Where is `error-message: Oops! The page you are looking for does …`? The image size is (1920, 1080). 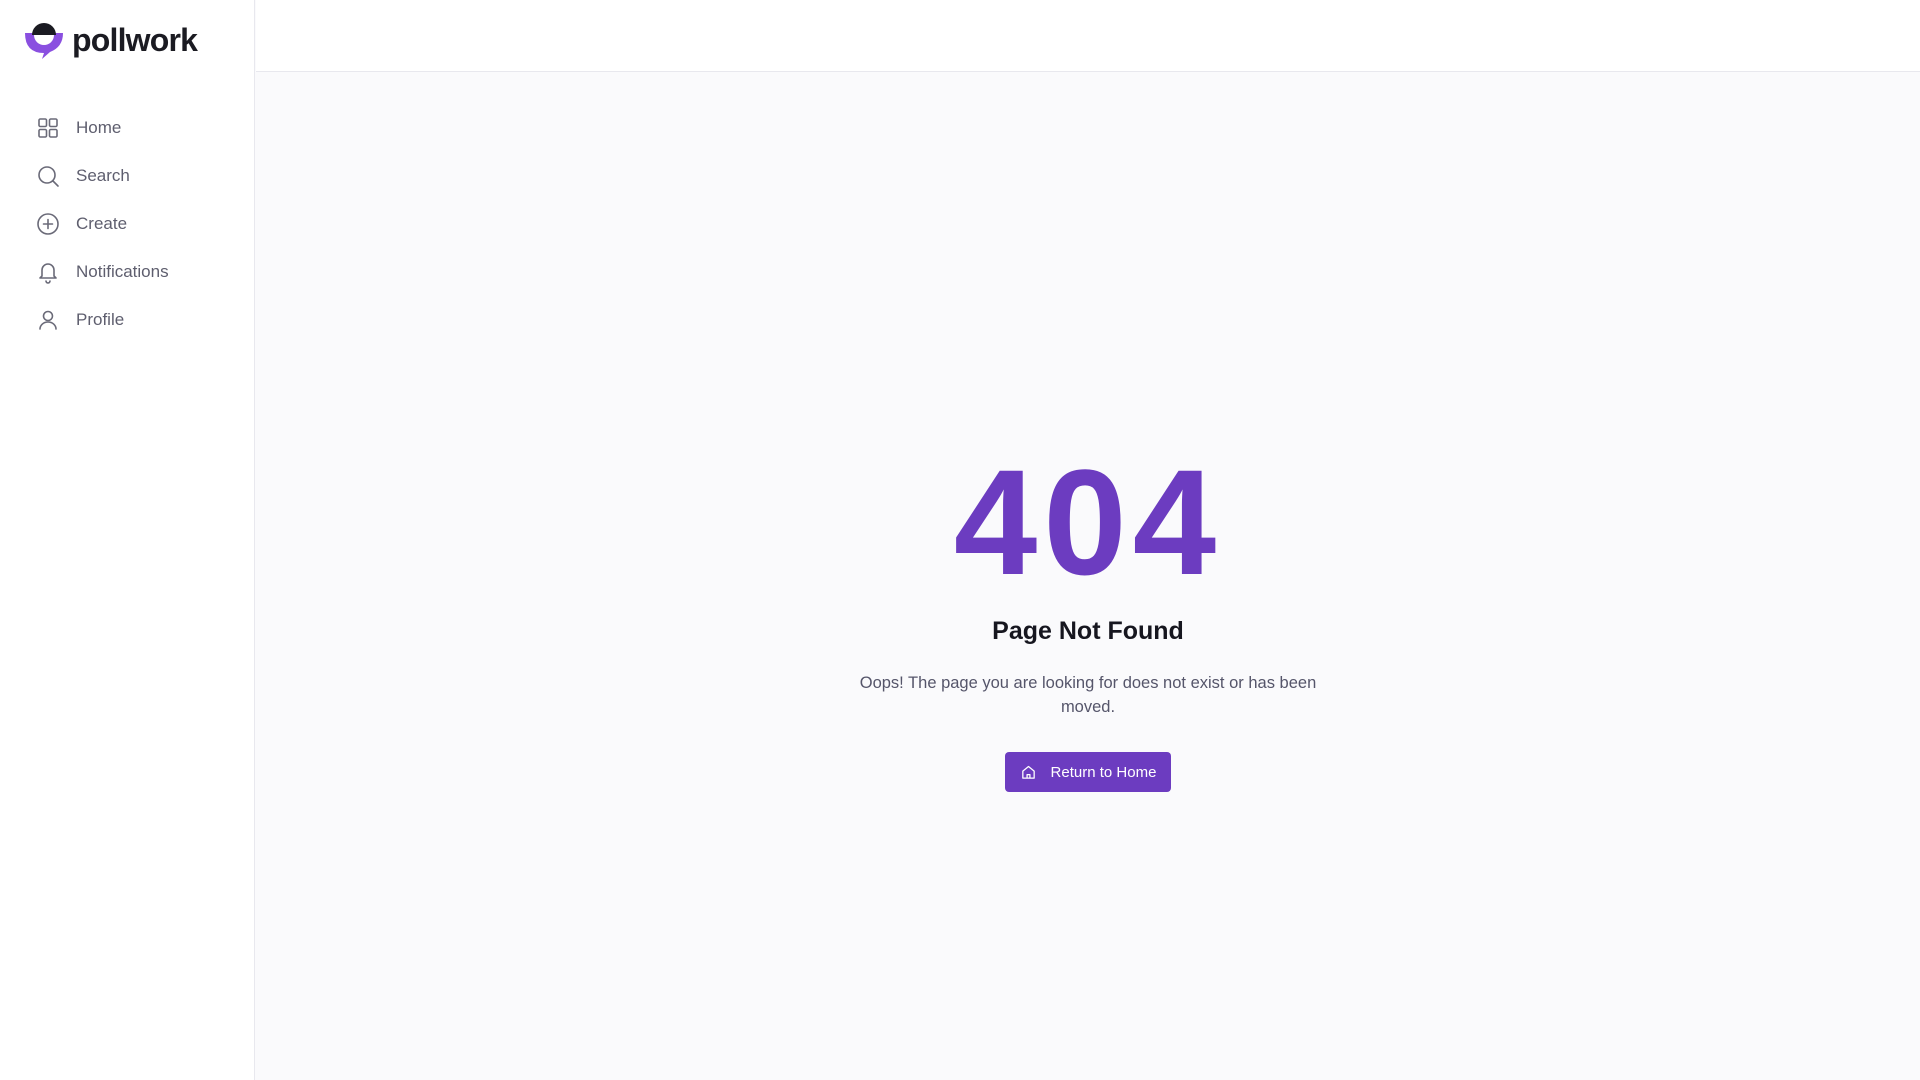
error-message: Oops! The page you are looking for does … is located at coordinates (1088, 695).